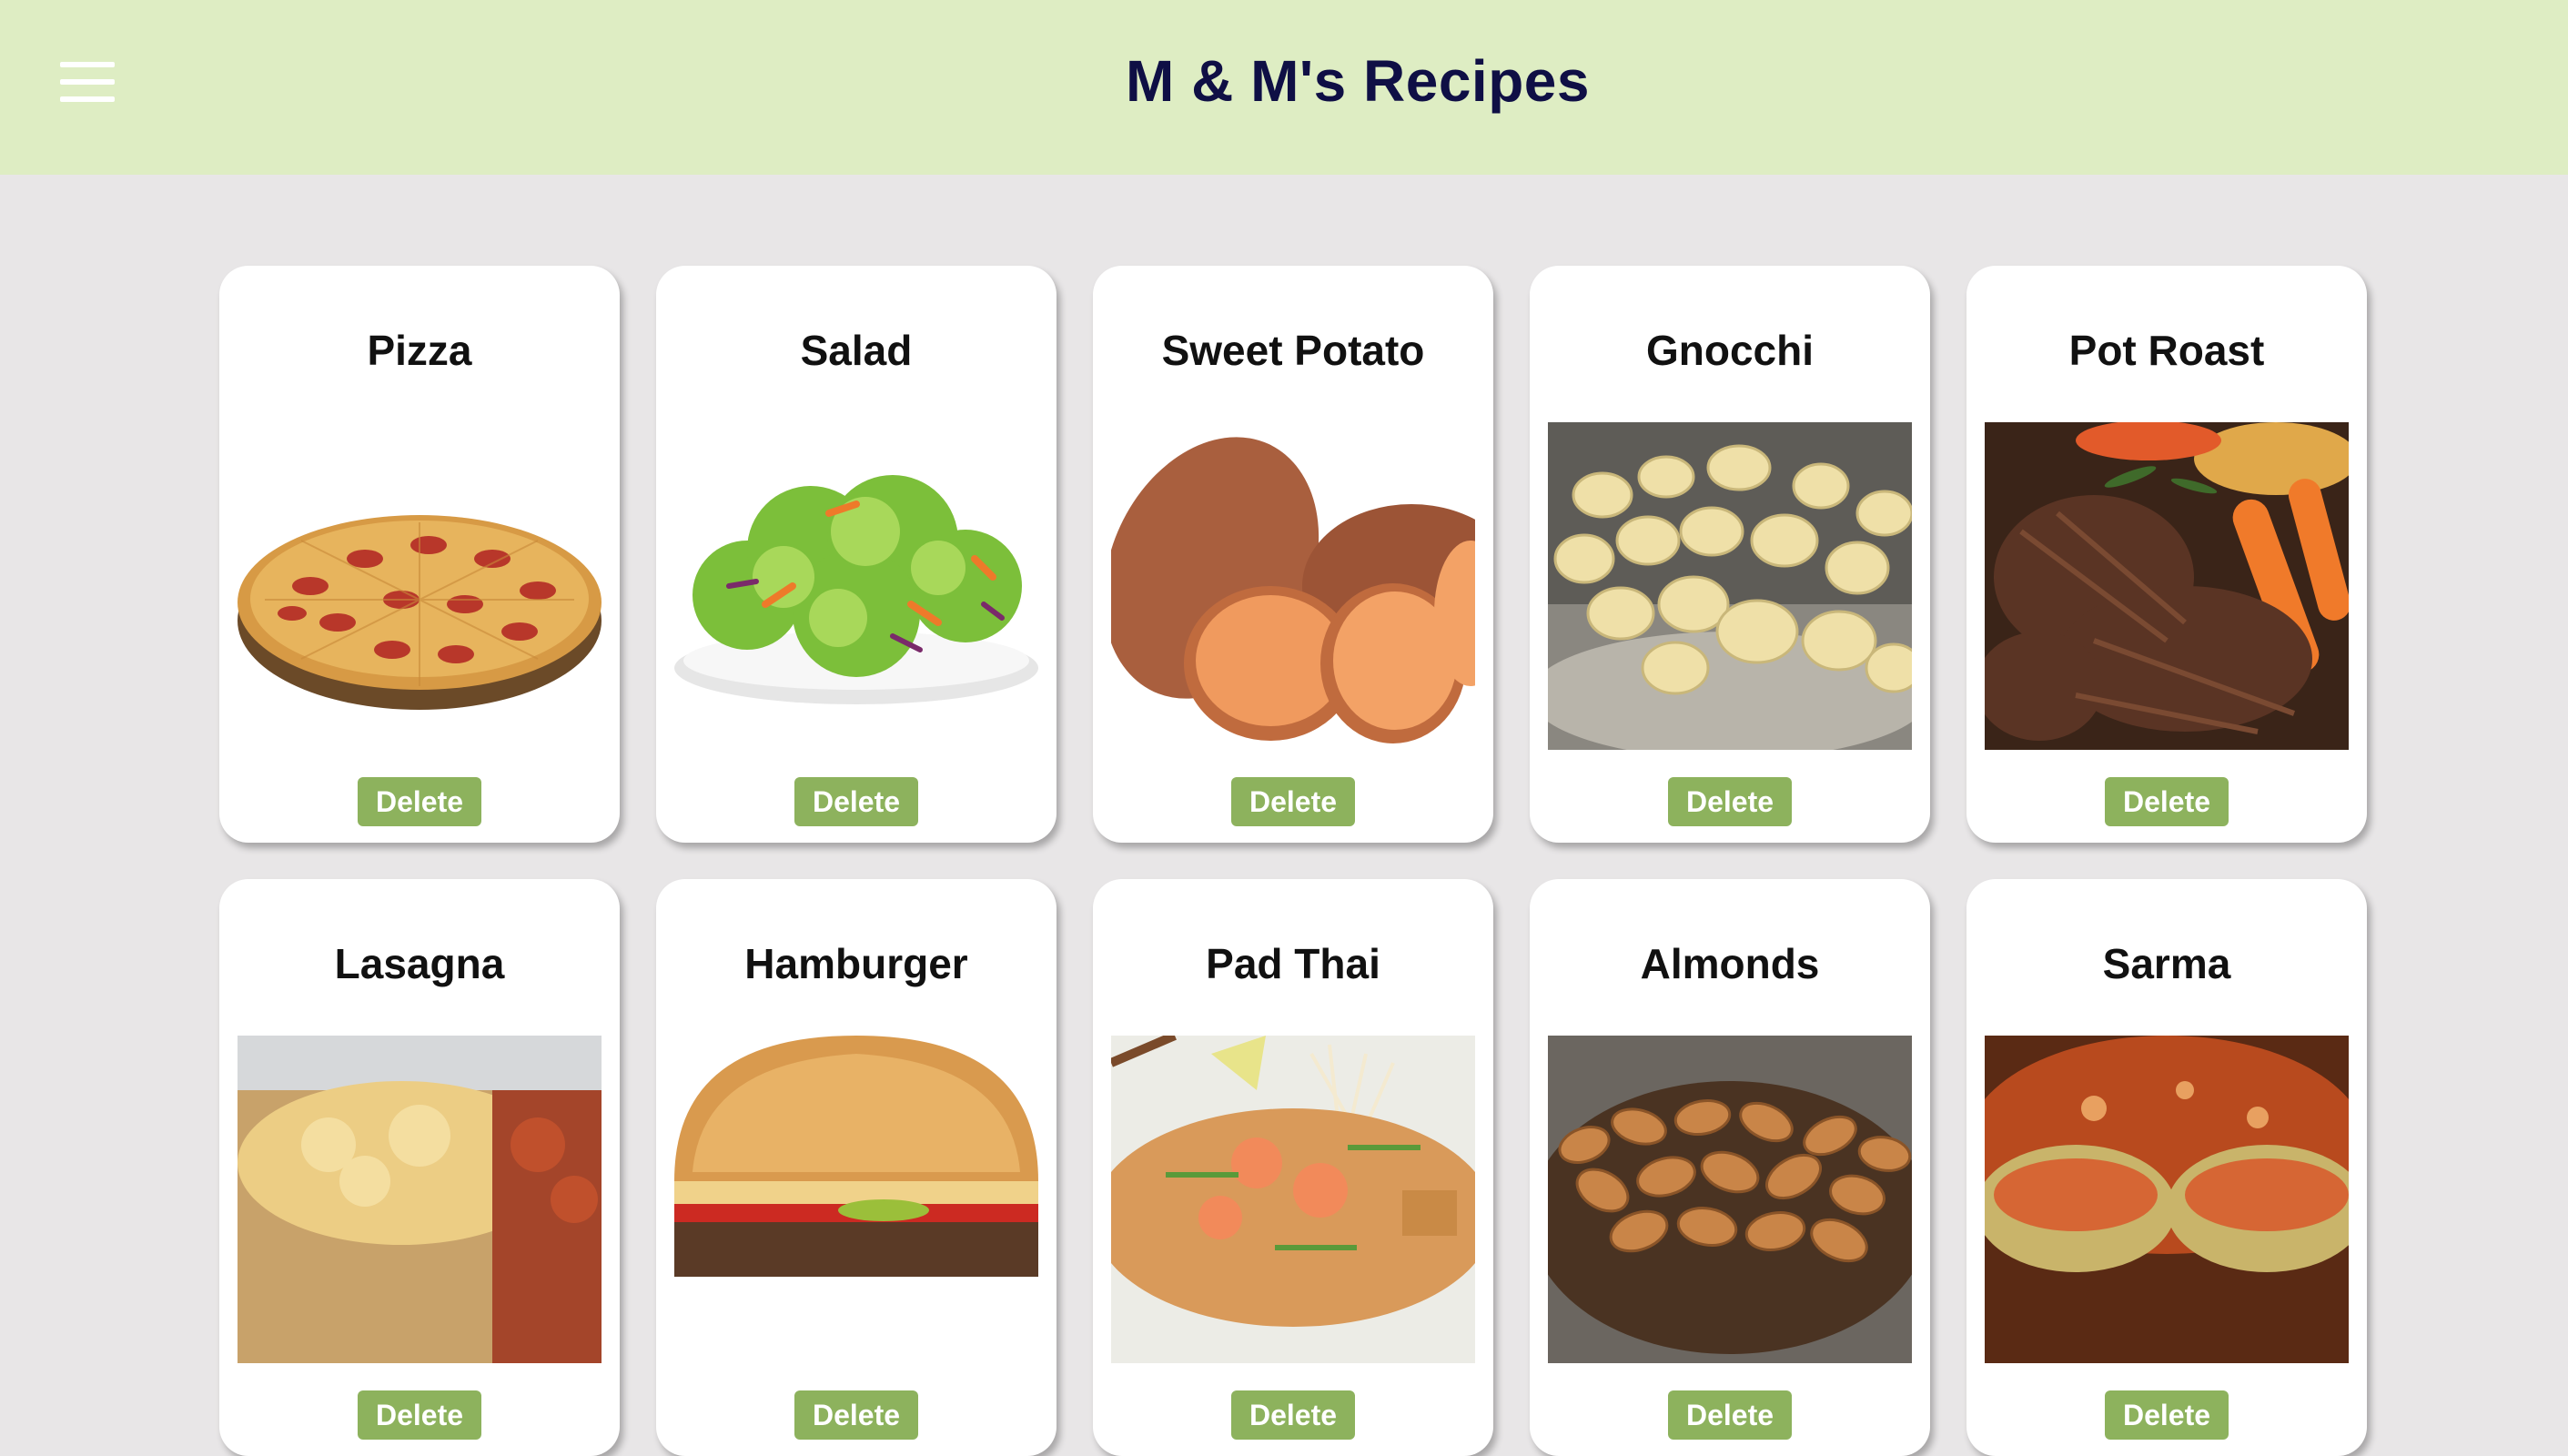  What do you see at coordinates (1730, 964) in the screenshot?
I see `recipe-title: Almonds` at bounding box center [1730, 964].